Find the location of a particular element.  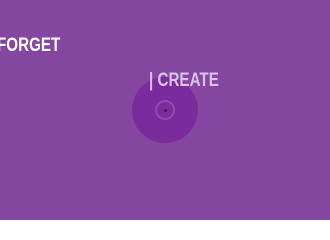

record-label is located at coordinates (165, 110).